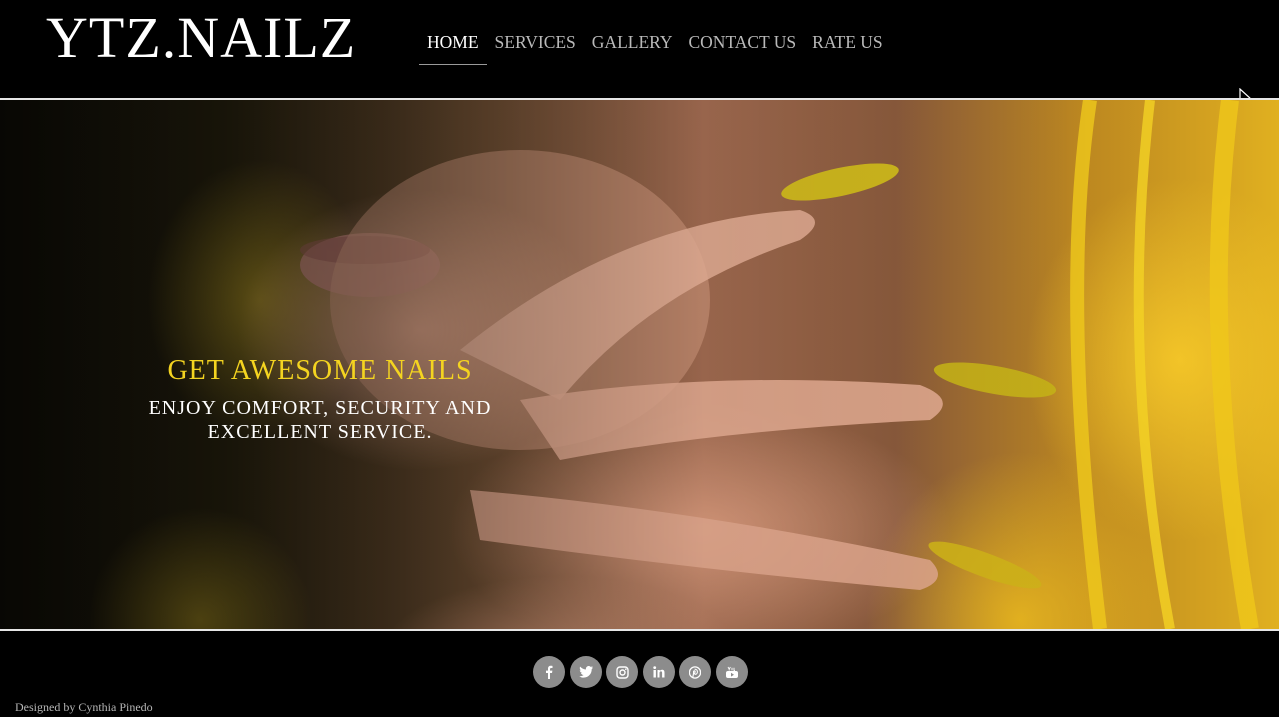 Image resolution: width=1279 pixels, height=717 pixels. What do you see at coordinates (201, 38) in the screenshot?
I see `site-logo: YTZ.NAILZ` at bounding box center [201, 38].